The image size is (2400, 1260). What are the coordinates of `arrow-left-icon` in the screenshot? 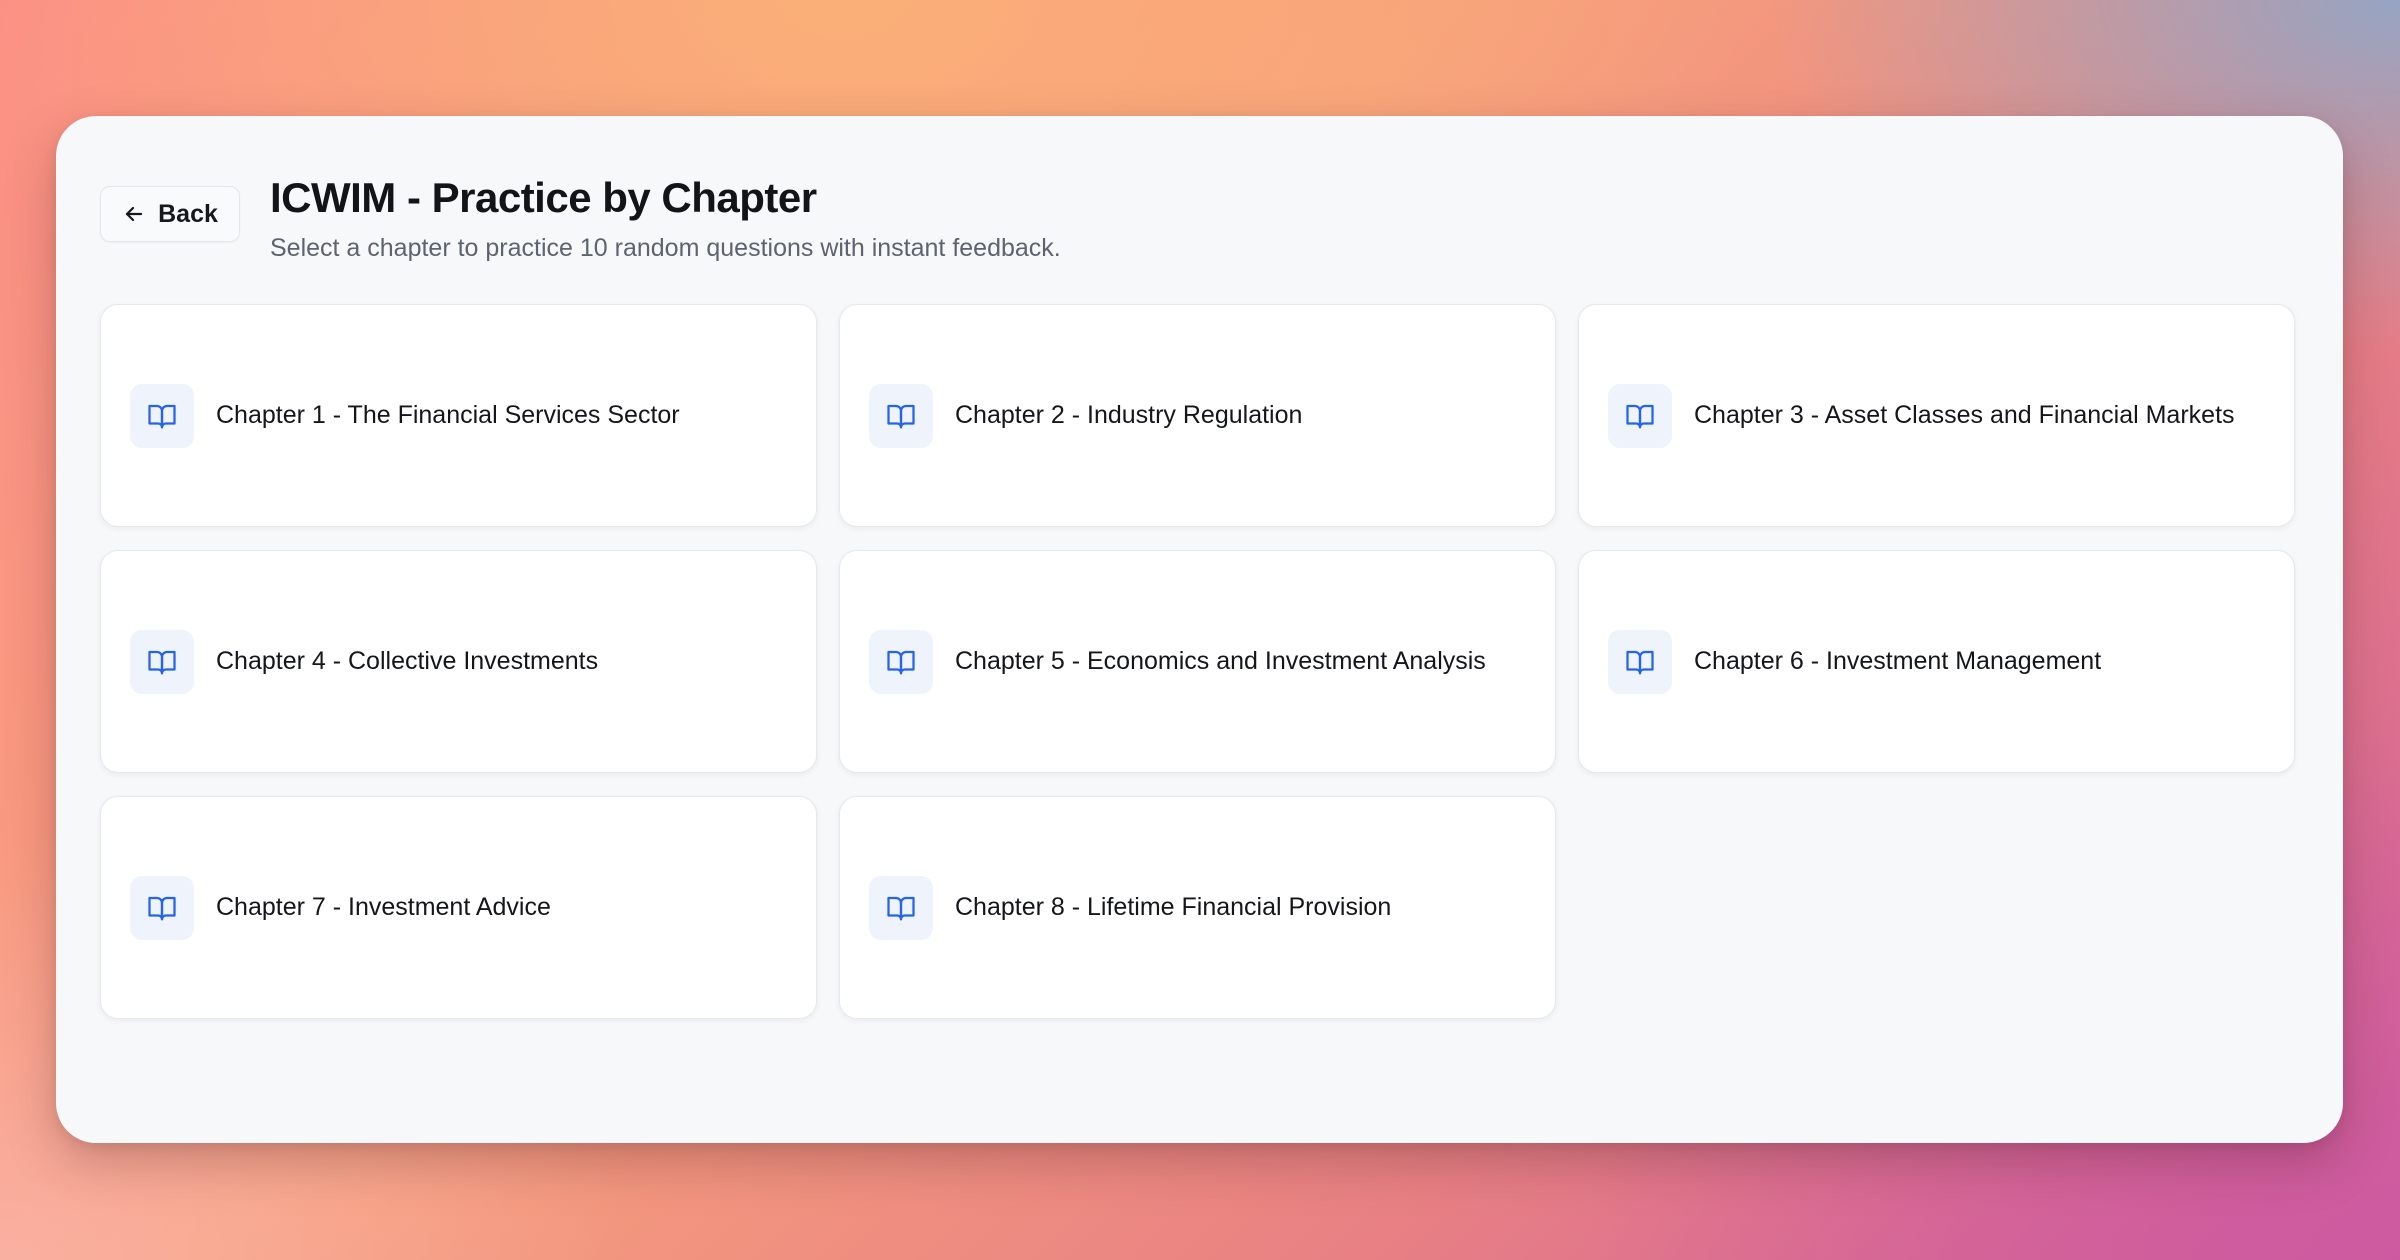 It's located at (134, 214).